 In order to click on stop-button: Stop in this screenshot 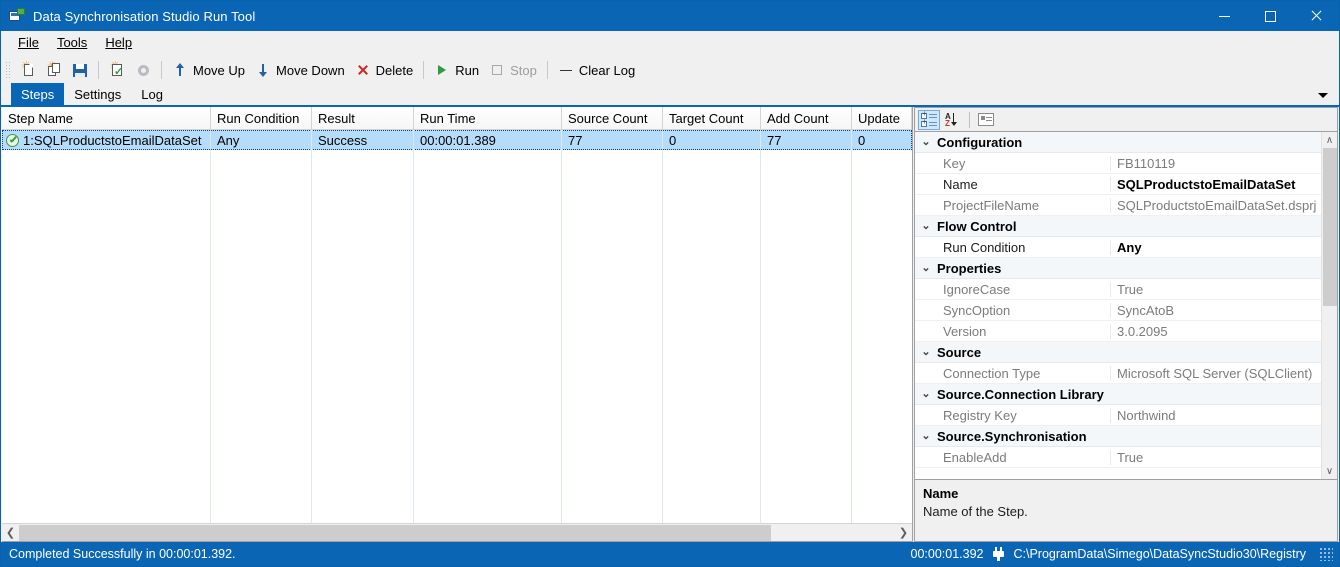, I will do `click(513, 70)`.